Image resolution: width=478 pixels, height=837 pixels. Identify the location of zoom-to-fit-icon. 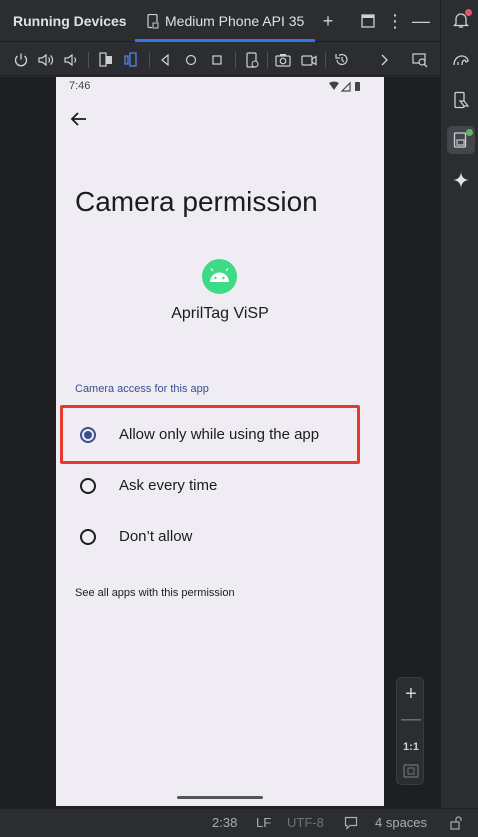
(411, 771).